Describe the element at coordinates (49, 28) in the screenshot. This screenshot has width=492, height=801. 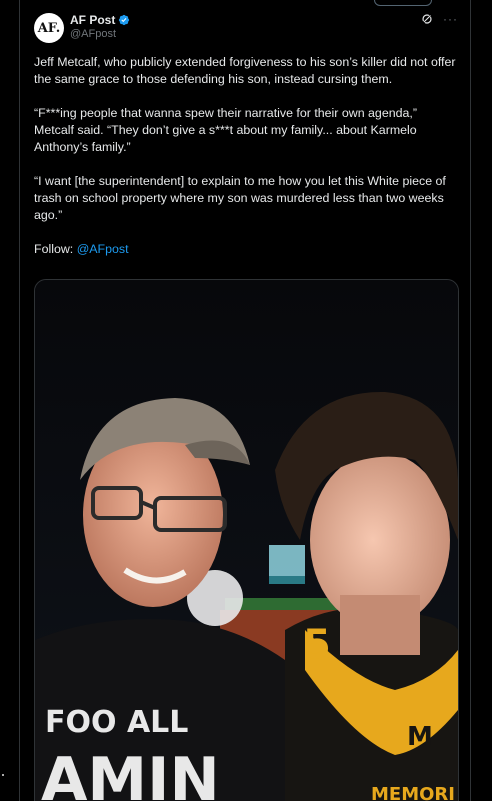
I see `avatar: AF.` at that location.